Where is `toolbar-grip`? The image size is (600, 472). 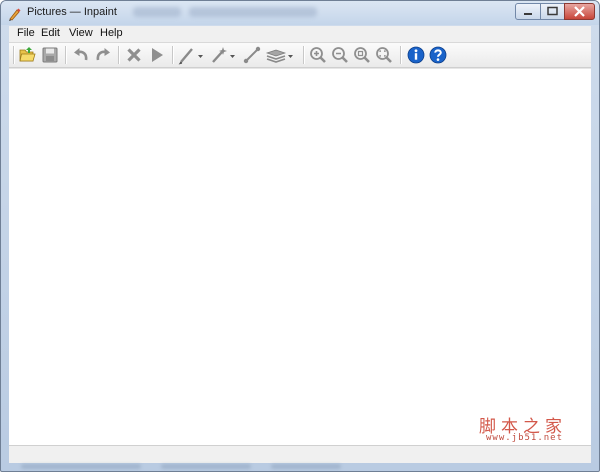 toolbar-grip is located at coordinates (13, 55).